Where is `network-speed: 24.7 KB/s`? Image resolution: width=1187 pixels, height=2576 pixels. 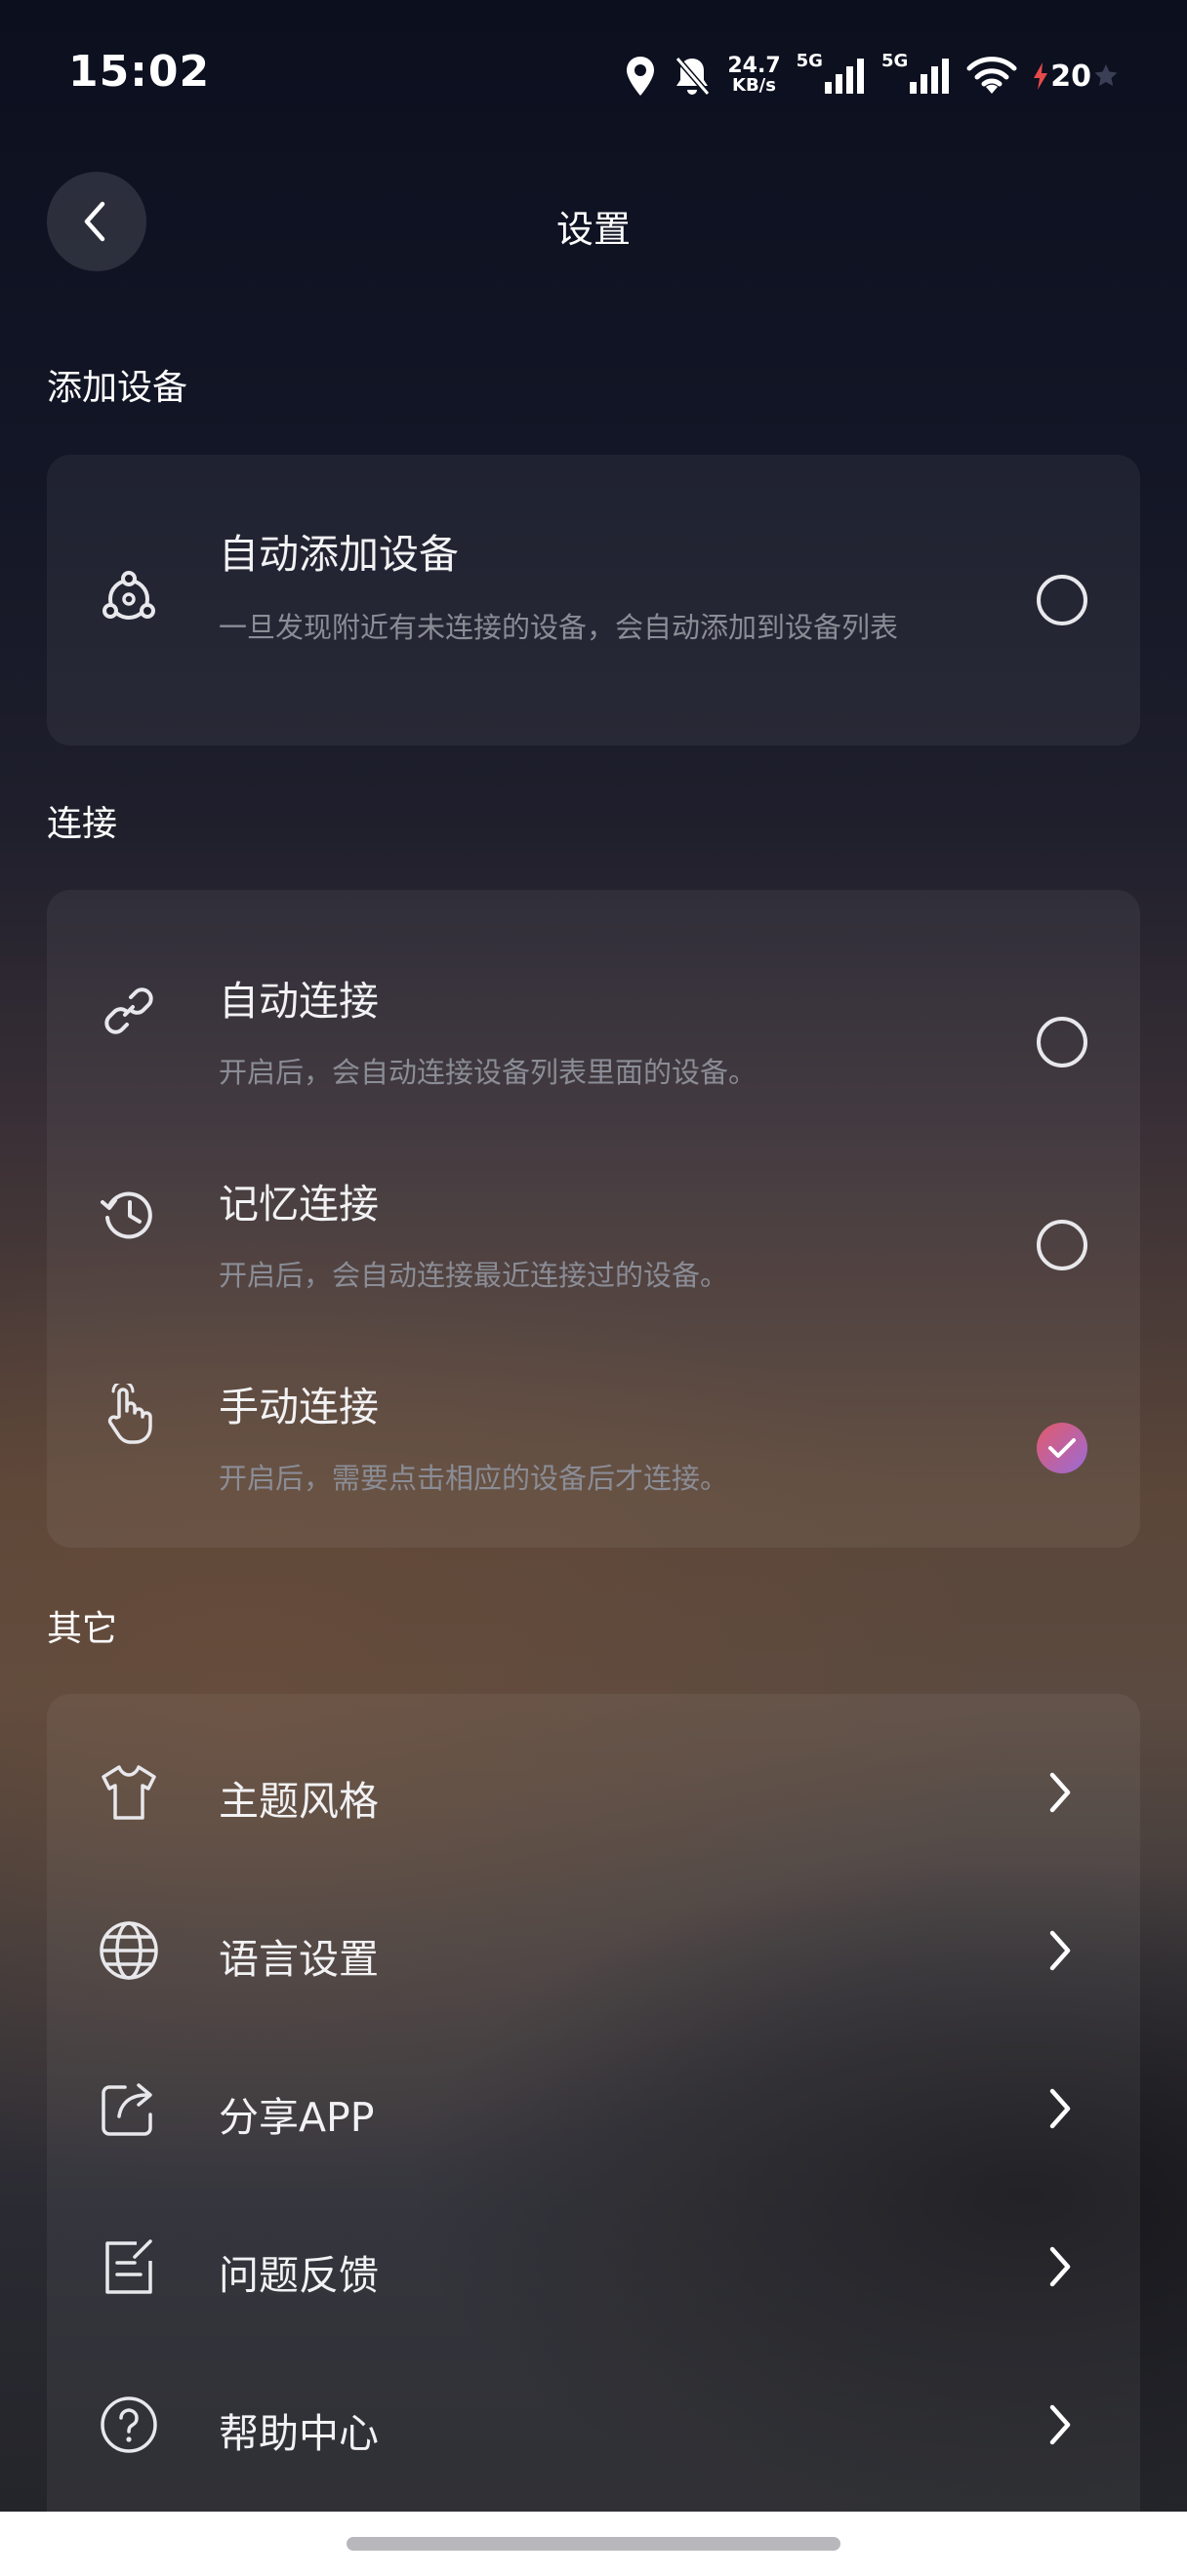
network-speed: 24.7 KB/s is located at coordinates (754, 75).